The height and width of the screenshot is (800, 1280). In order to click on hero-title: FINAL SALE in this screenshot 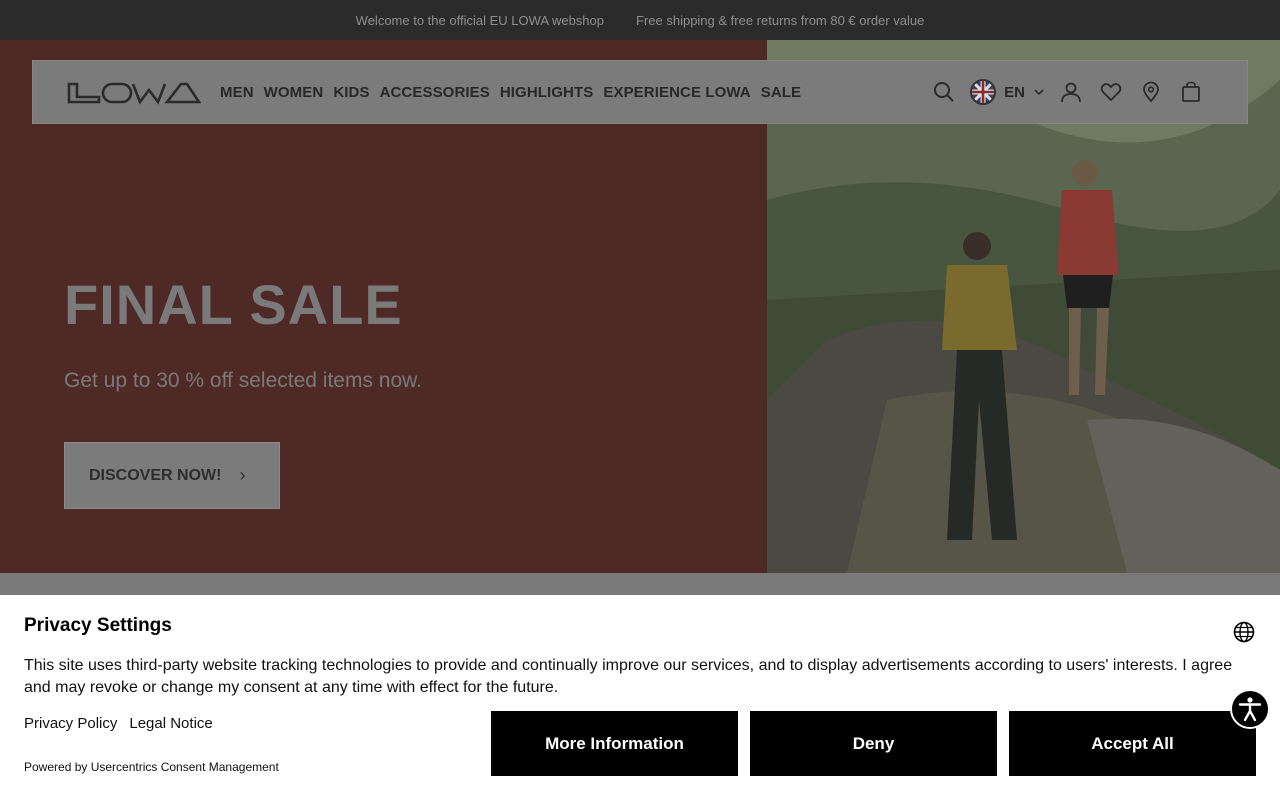, I will do `click(233, 304)`.